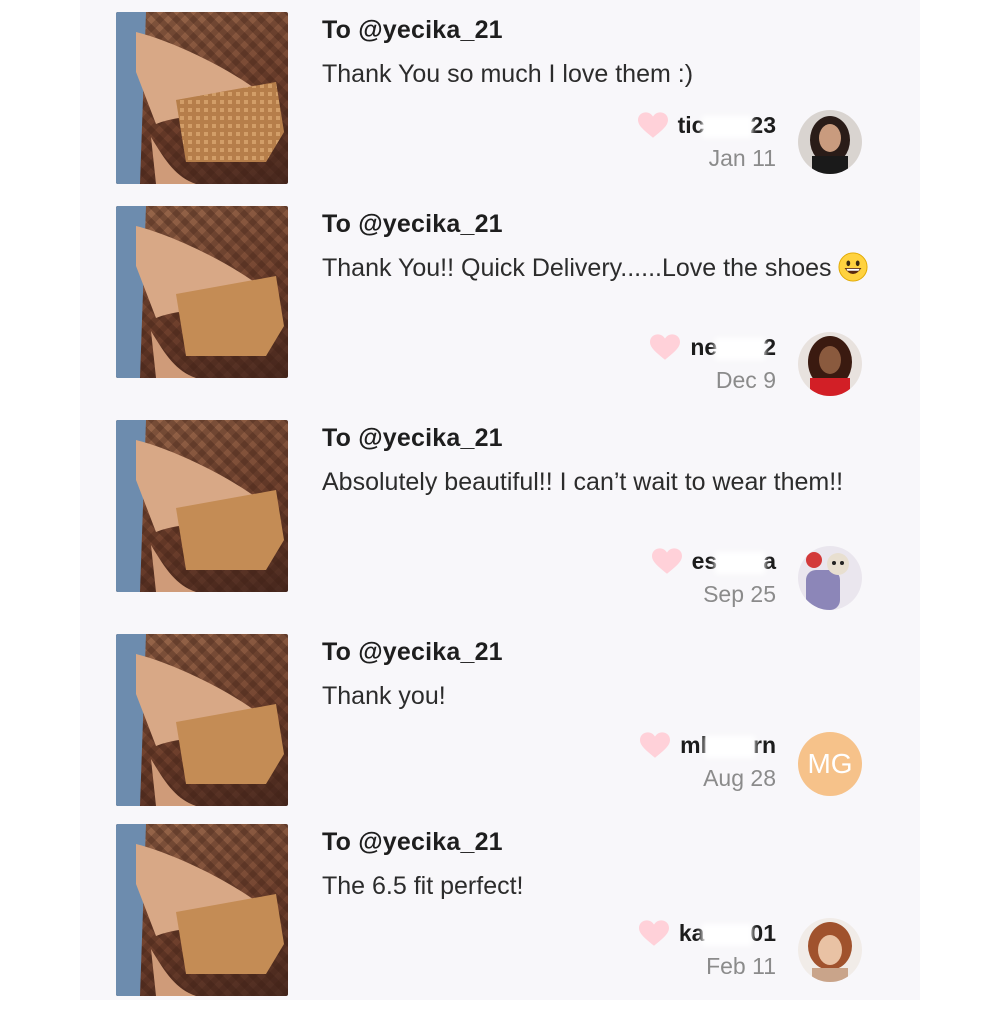 The height and width of the screenshot is (1012, 1000). I want to click on review-meta: es a Sep 25, so click(713, 578).